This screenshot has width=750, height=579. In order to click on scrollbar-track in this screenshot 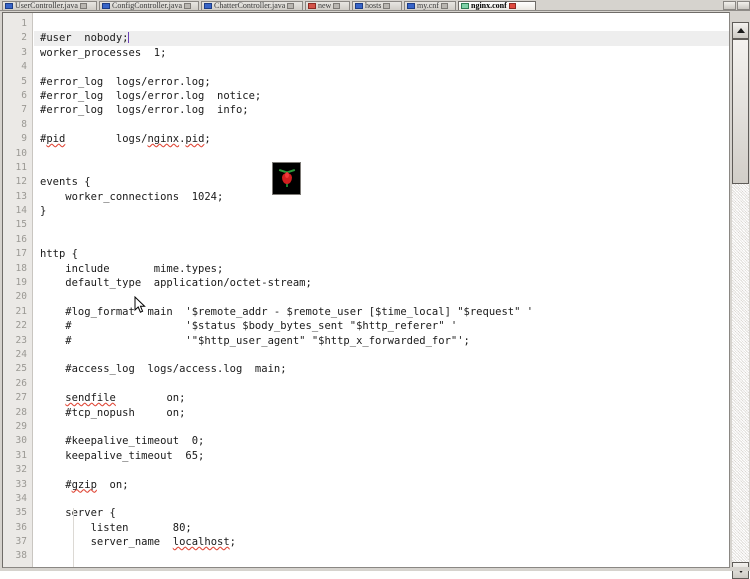, I will do `click(740, 300)`.